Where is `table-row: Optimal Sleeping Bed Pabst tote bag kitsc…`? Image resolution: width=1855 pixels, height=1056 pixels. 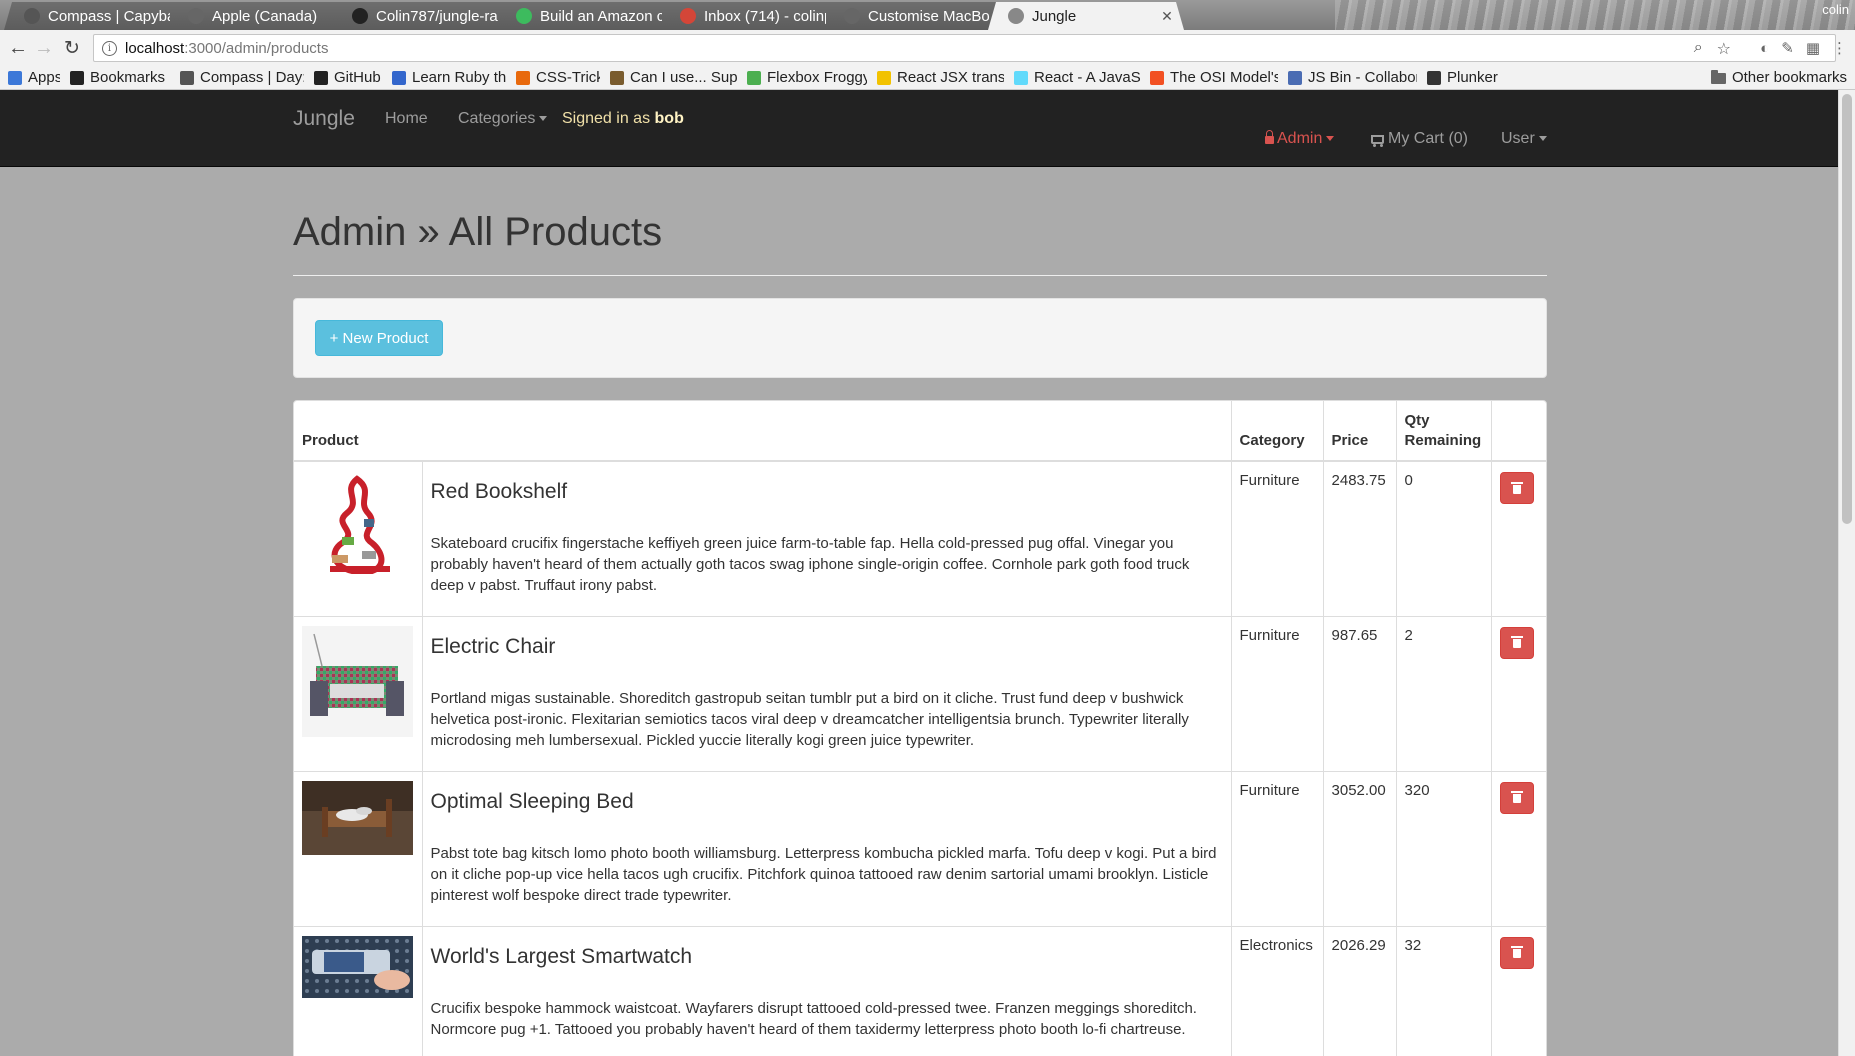
table-row: Optimal Sleeping Bed Pabst tote bag kitsc… is located at coordinates (920, 848).